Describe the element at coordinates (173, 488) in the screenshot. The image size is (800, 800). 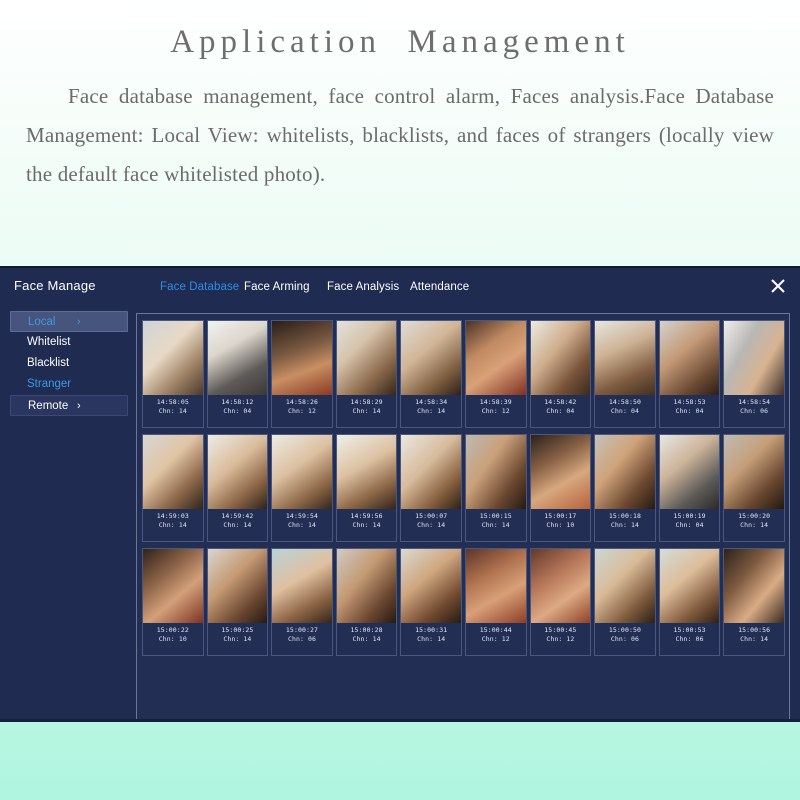
I see `face-card: 14:59:03 Chn: 14` at that location.